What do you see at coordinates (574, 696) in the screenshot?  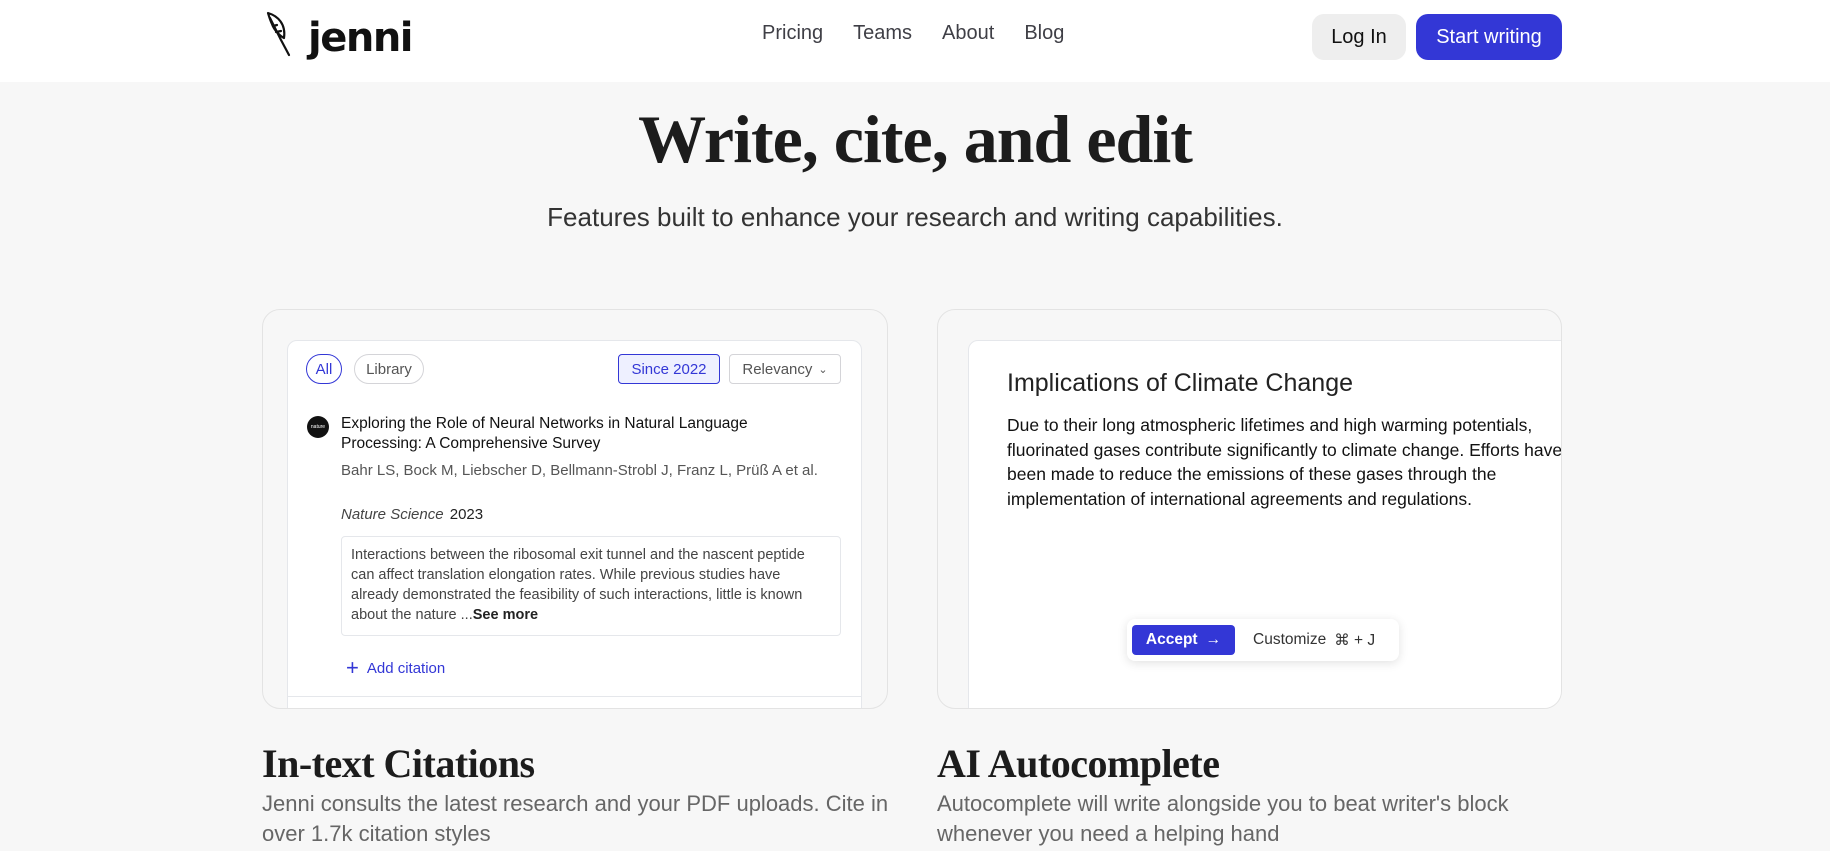 I see `divider` at bounding box center [574, 696].